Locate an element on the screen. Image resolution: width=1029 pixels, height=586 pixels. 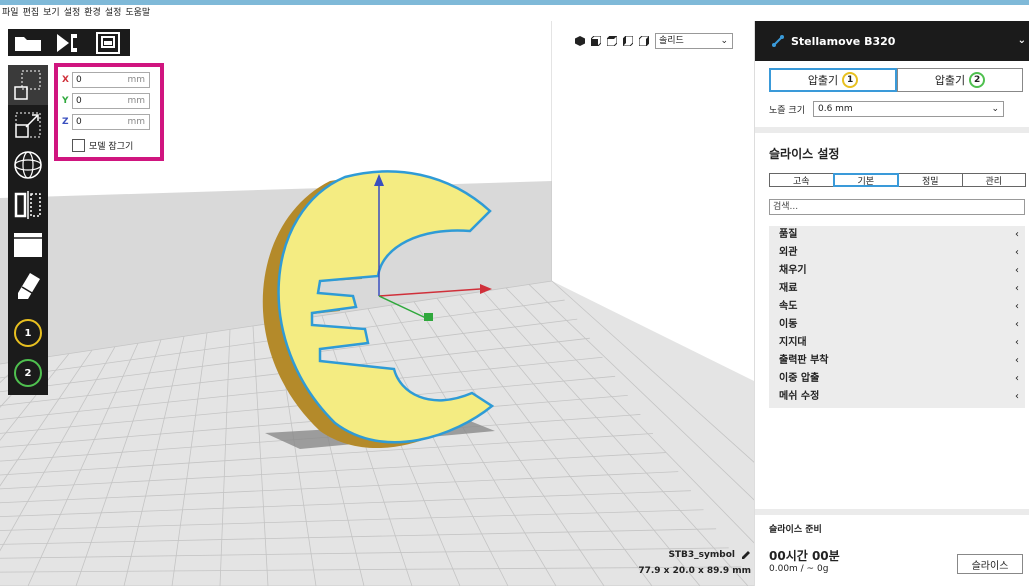
setting-category-label: 채우기 is located at coordinates (793, 270).